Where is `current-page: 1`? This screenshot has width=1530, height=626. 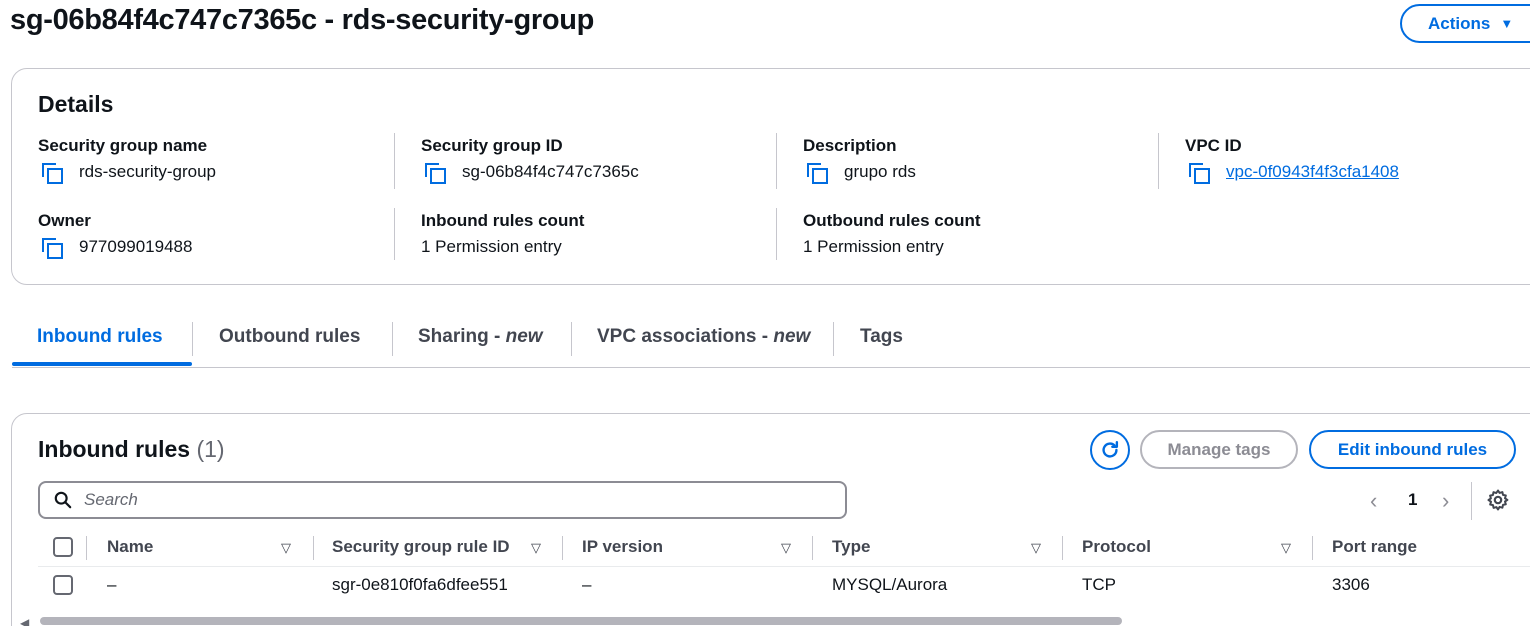
current-page: 1 is located at coordinates (1412, 500).